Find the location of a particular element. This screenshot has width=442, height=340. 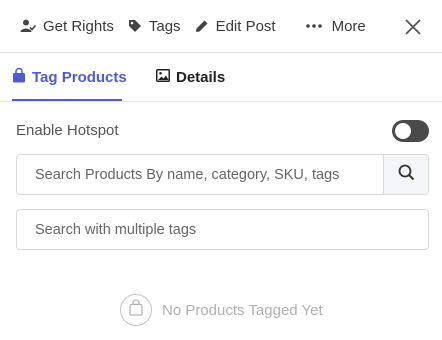

tab-bar: Tag Products Details is located at coordinates (221, 77).